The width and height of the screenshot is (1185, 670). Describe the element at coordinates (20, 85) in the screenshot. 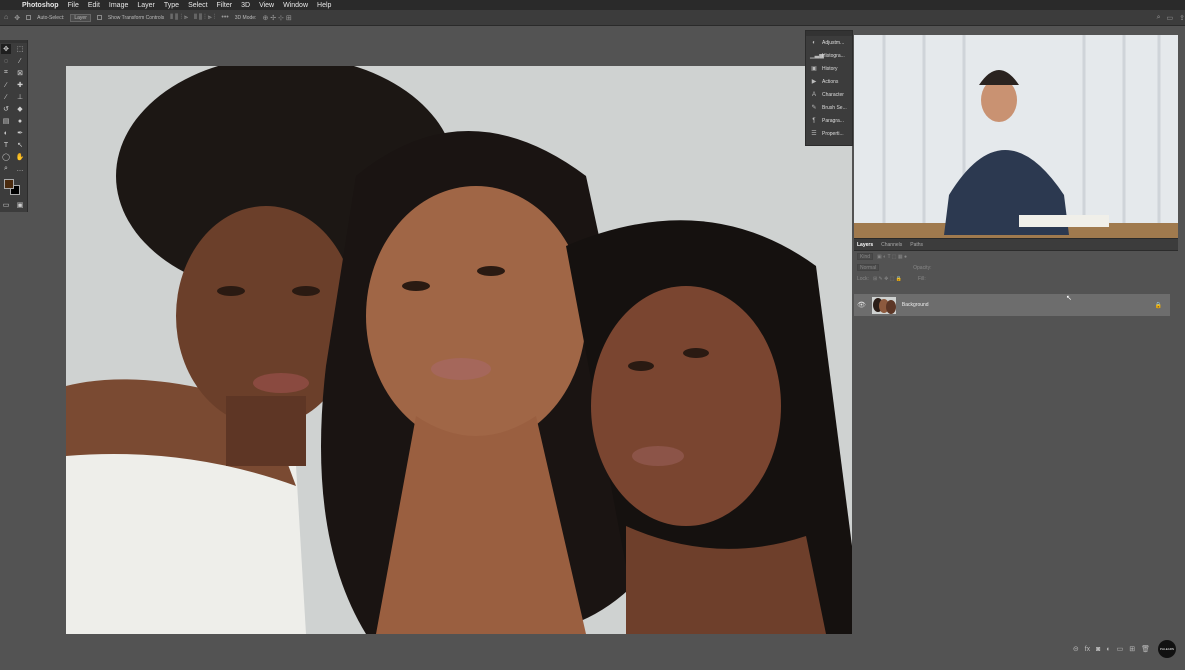

I see `healing-brush-tool-icon: ✚` at that location.